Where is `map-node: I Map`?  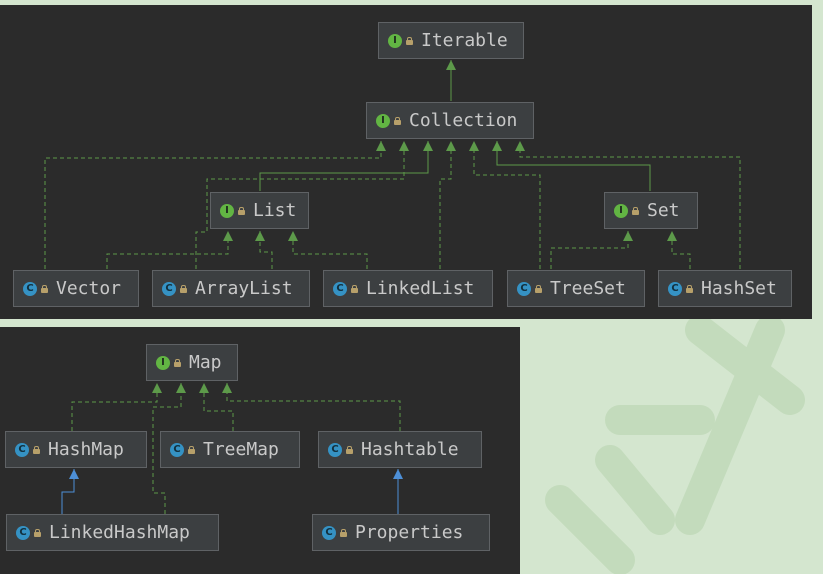 map-node: I Map is located at coordinates (192, 362).